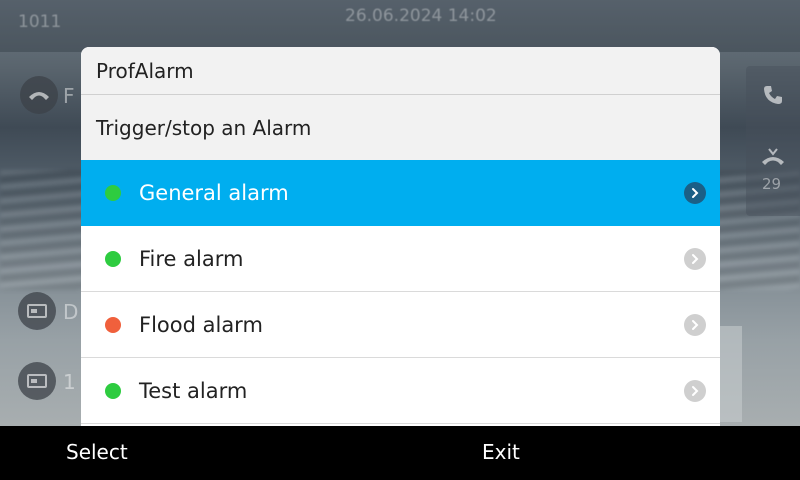  What do you see at coordinates (400, 391) in the screenshot?
I see `alarm-item-test: Test alarm` at bounding box center [400, 391].